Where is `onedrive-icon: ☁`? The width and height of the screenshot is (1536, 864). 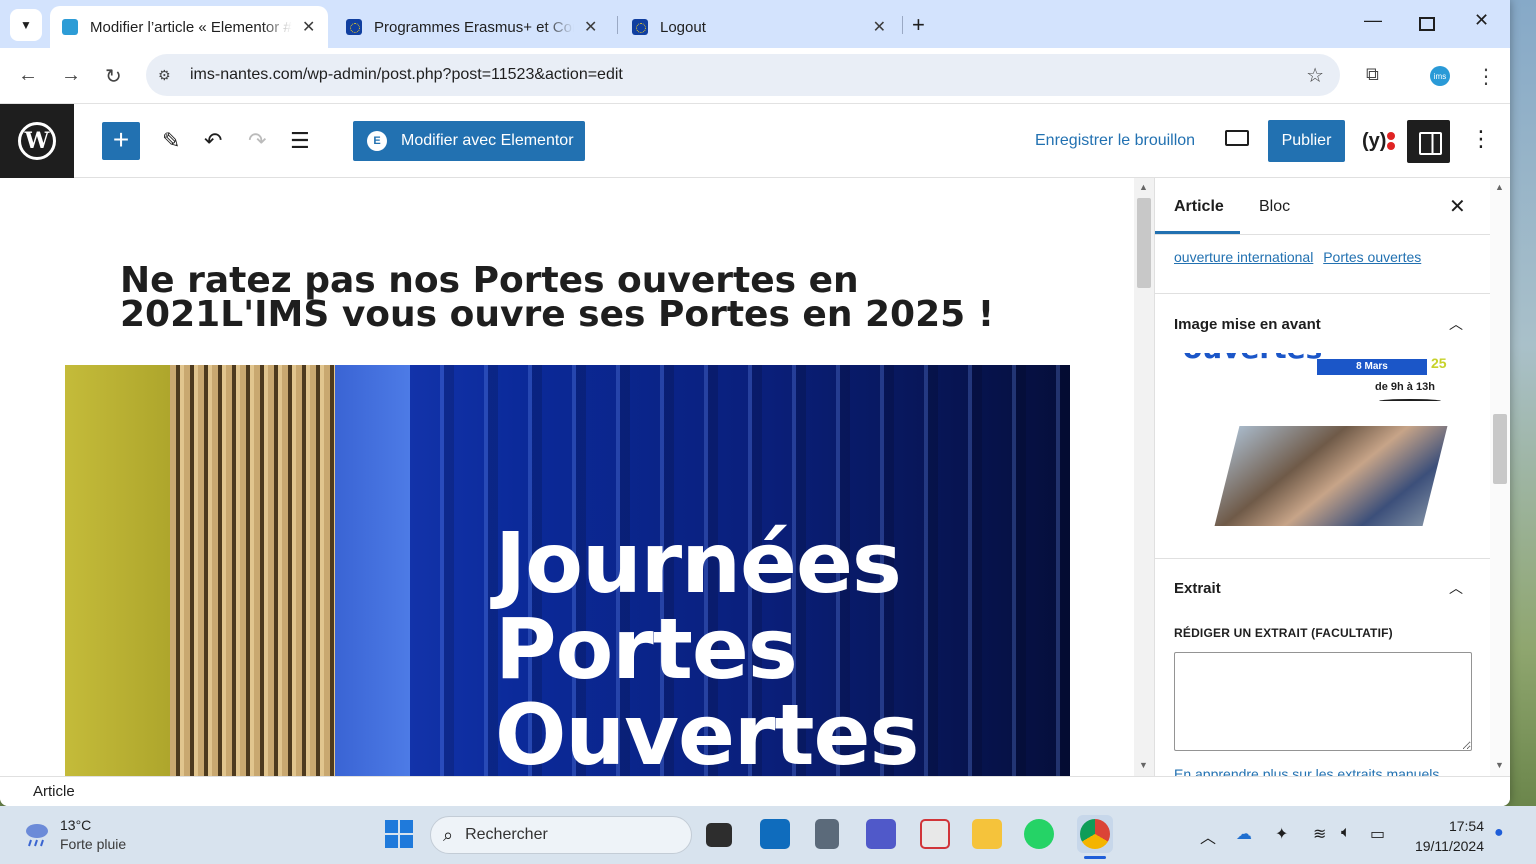
onedrive-icon: ☁ is located at coordinates (1244, 834).